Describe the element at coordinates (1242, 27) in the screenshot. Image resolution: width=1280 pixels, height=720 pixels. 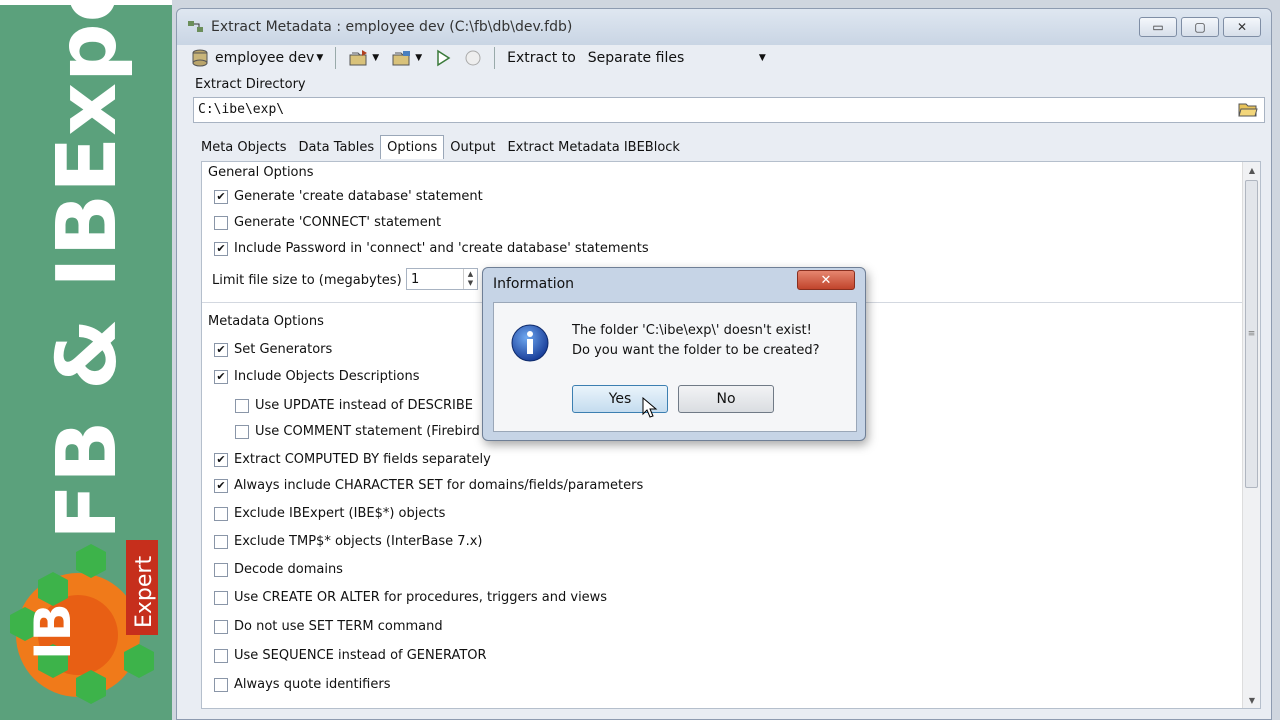
I see `close-window-button: ✕` at that location.